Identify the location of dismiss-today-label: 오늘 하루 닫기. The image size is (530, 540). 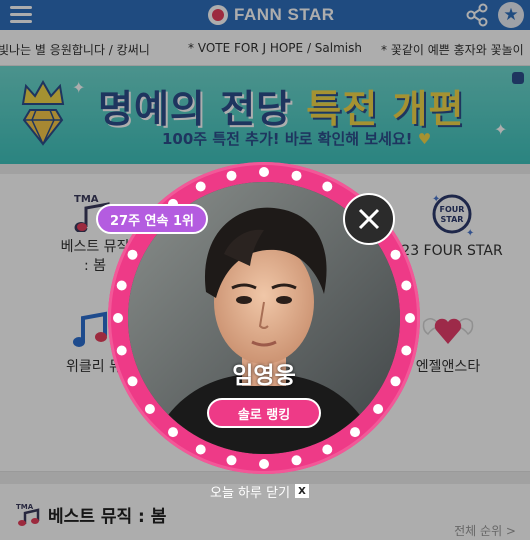
(250, 493).